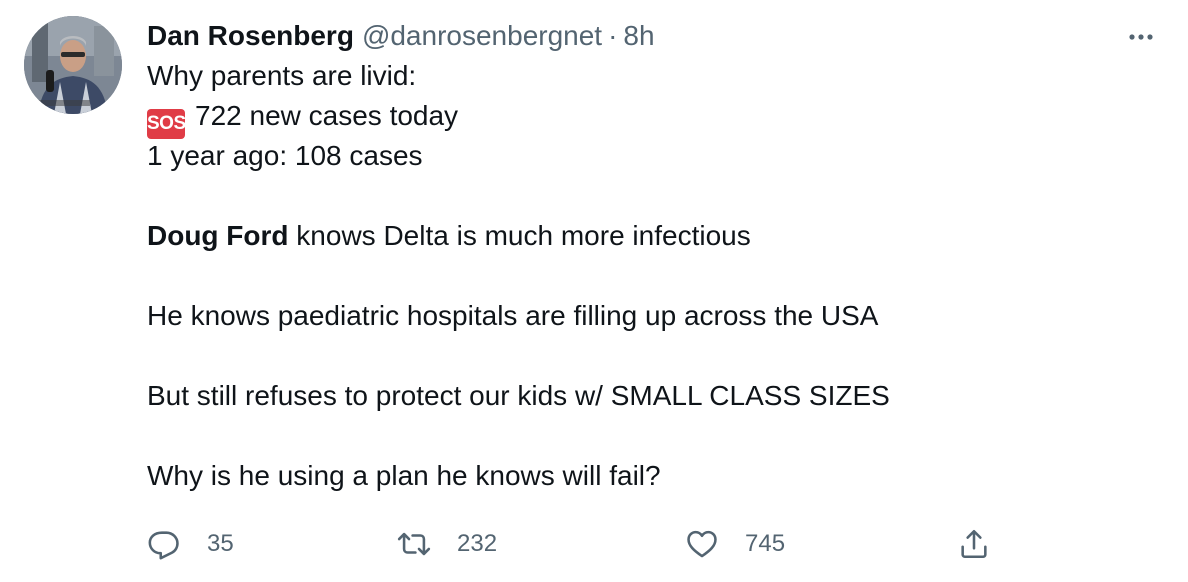 Image resolution: width=1188 pixels, height=582 pixels. What do you see at coordinates (637, 117) in the screenshot?
I see `tweet-line-2: SOS 722 new cases today` at bounding box center [637, 117].